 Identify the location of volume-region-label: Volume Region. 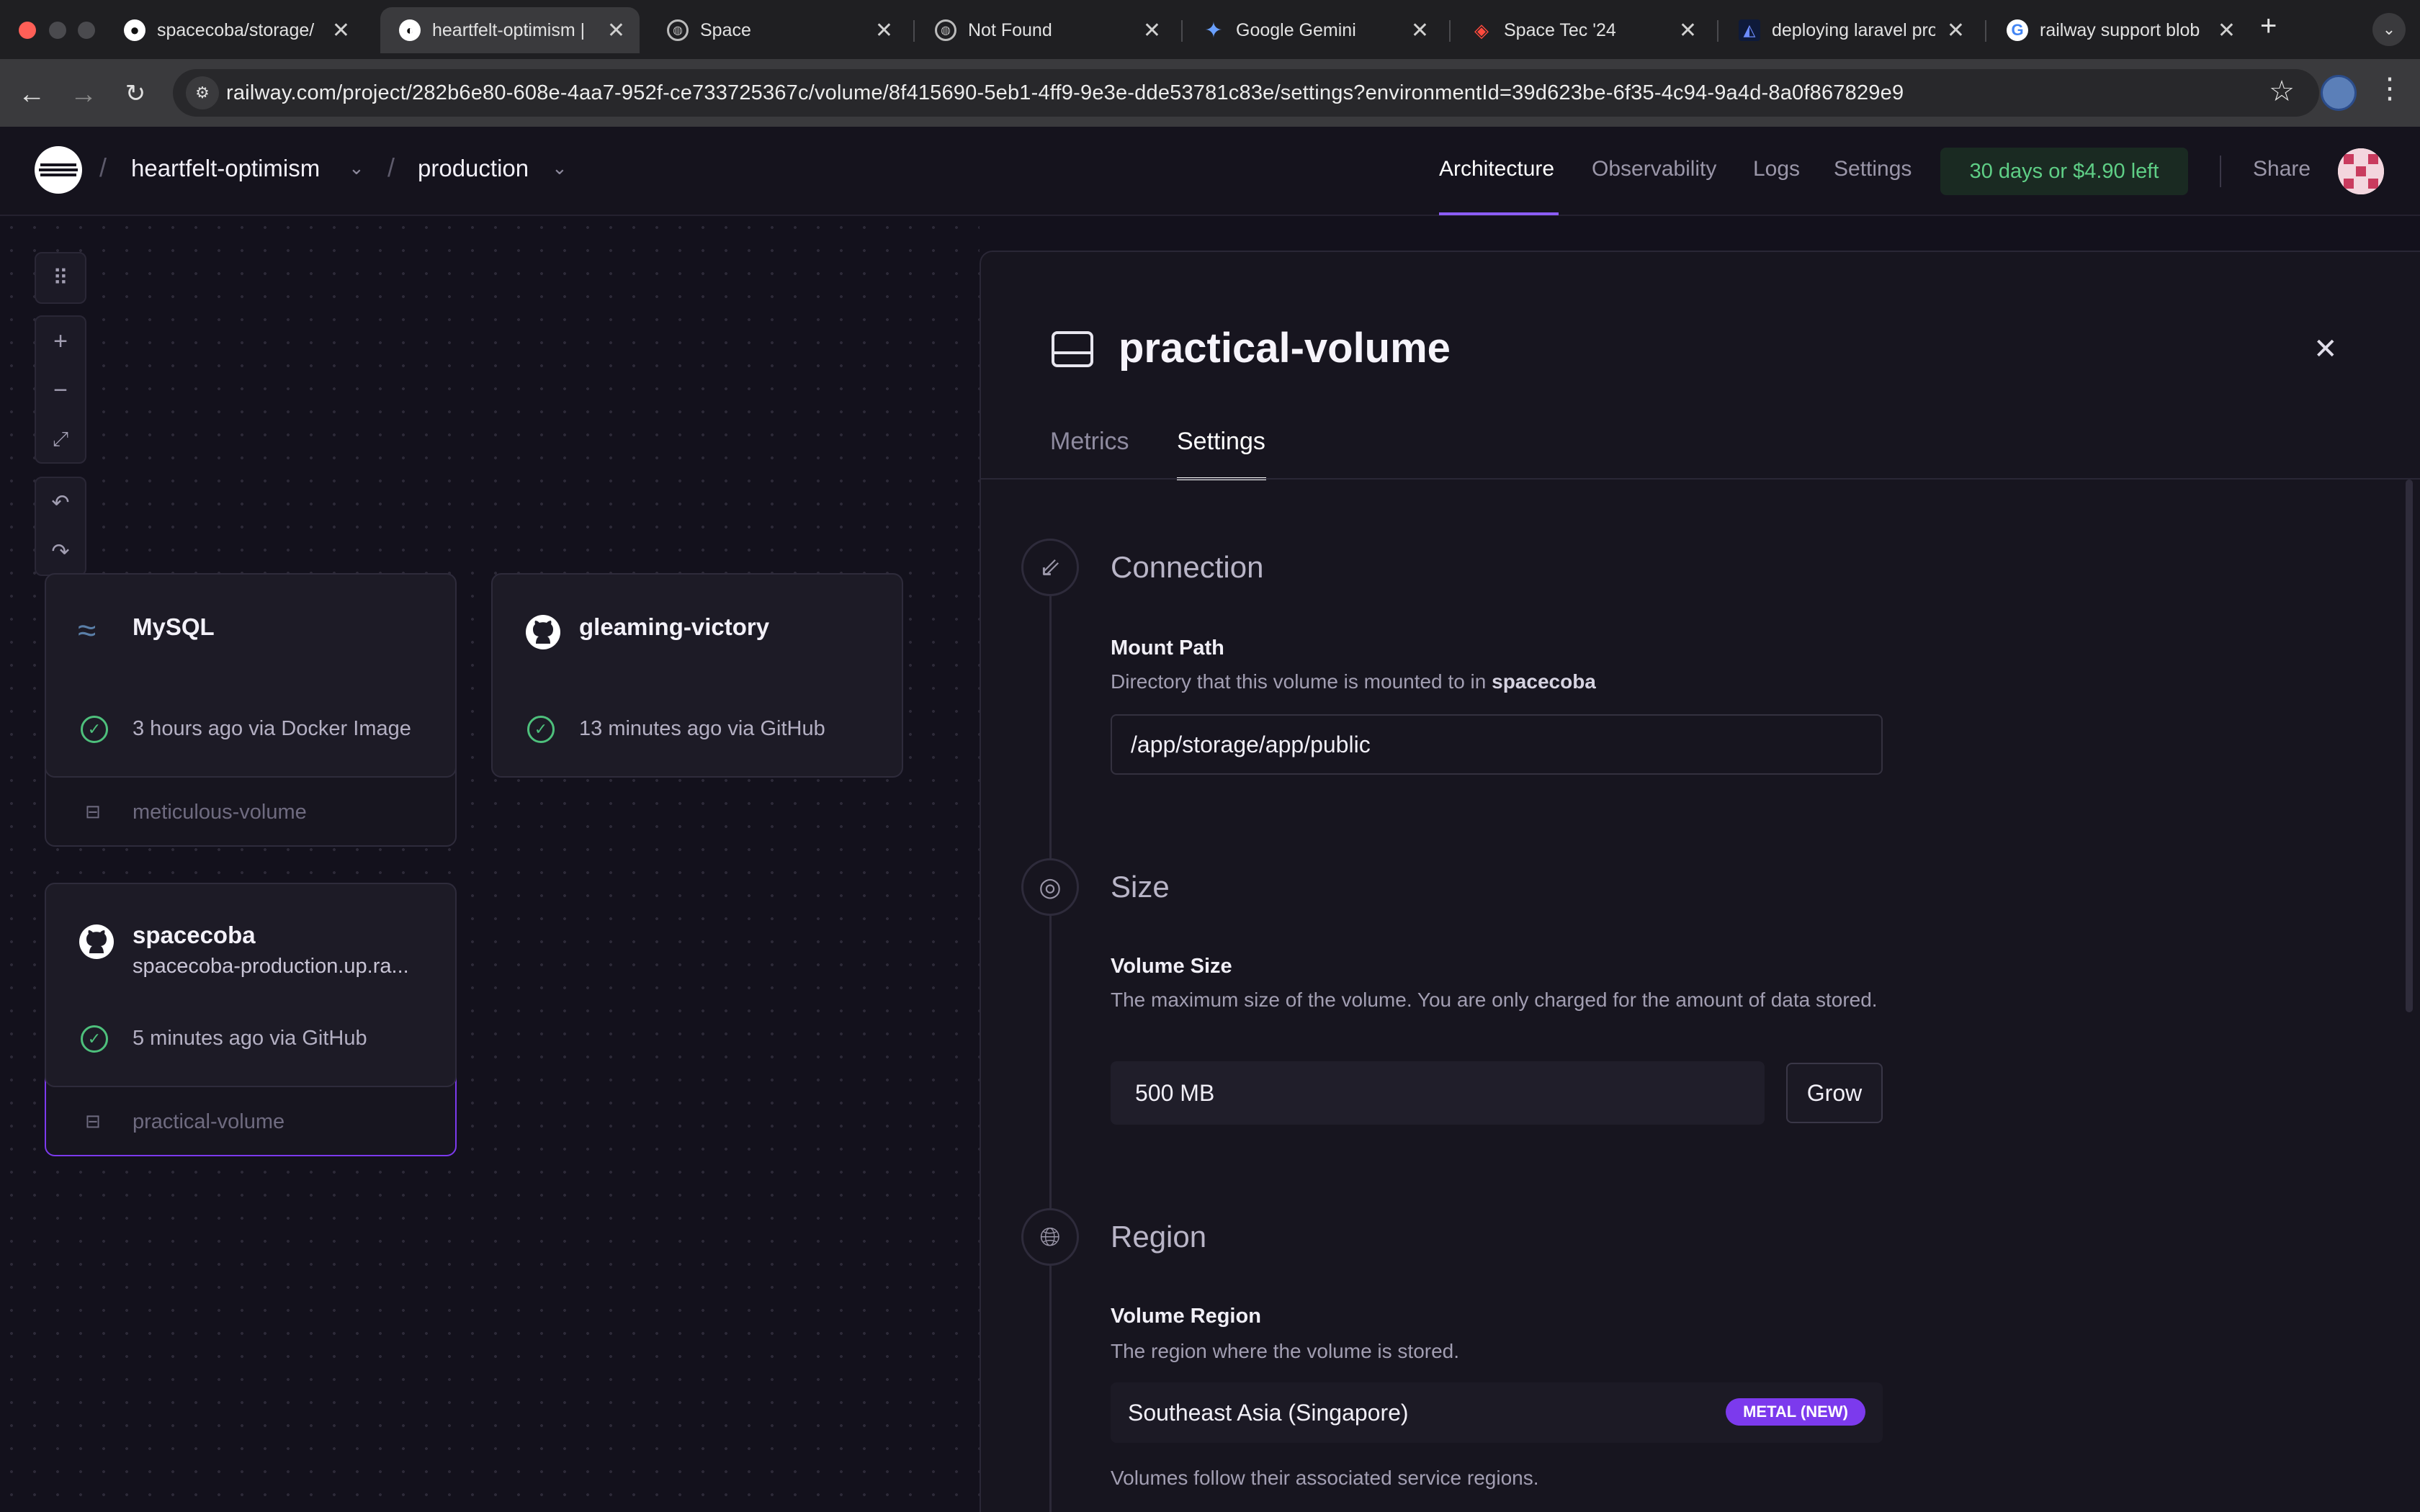
(1186, 1316).